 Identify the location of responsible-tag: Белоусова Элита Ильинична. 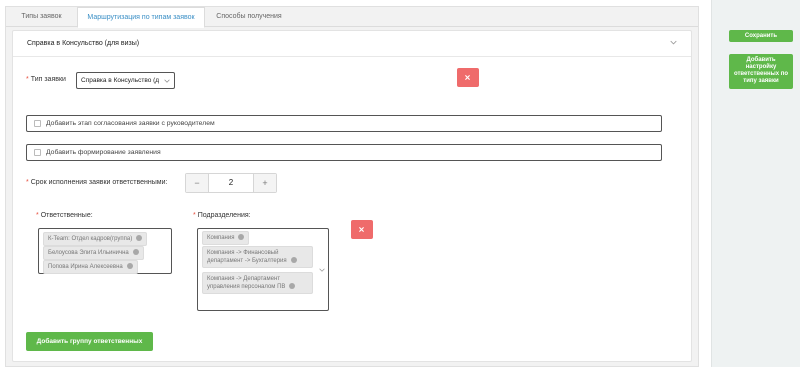
(93, 253).